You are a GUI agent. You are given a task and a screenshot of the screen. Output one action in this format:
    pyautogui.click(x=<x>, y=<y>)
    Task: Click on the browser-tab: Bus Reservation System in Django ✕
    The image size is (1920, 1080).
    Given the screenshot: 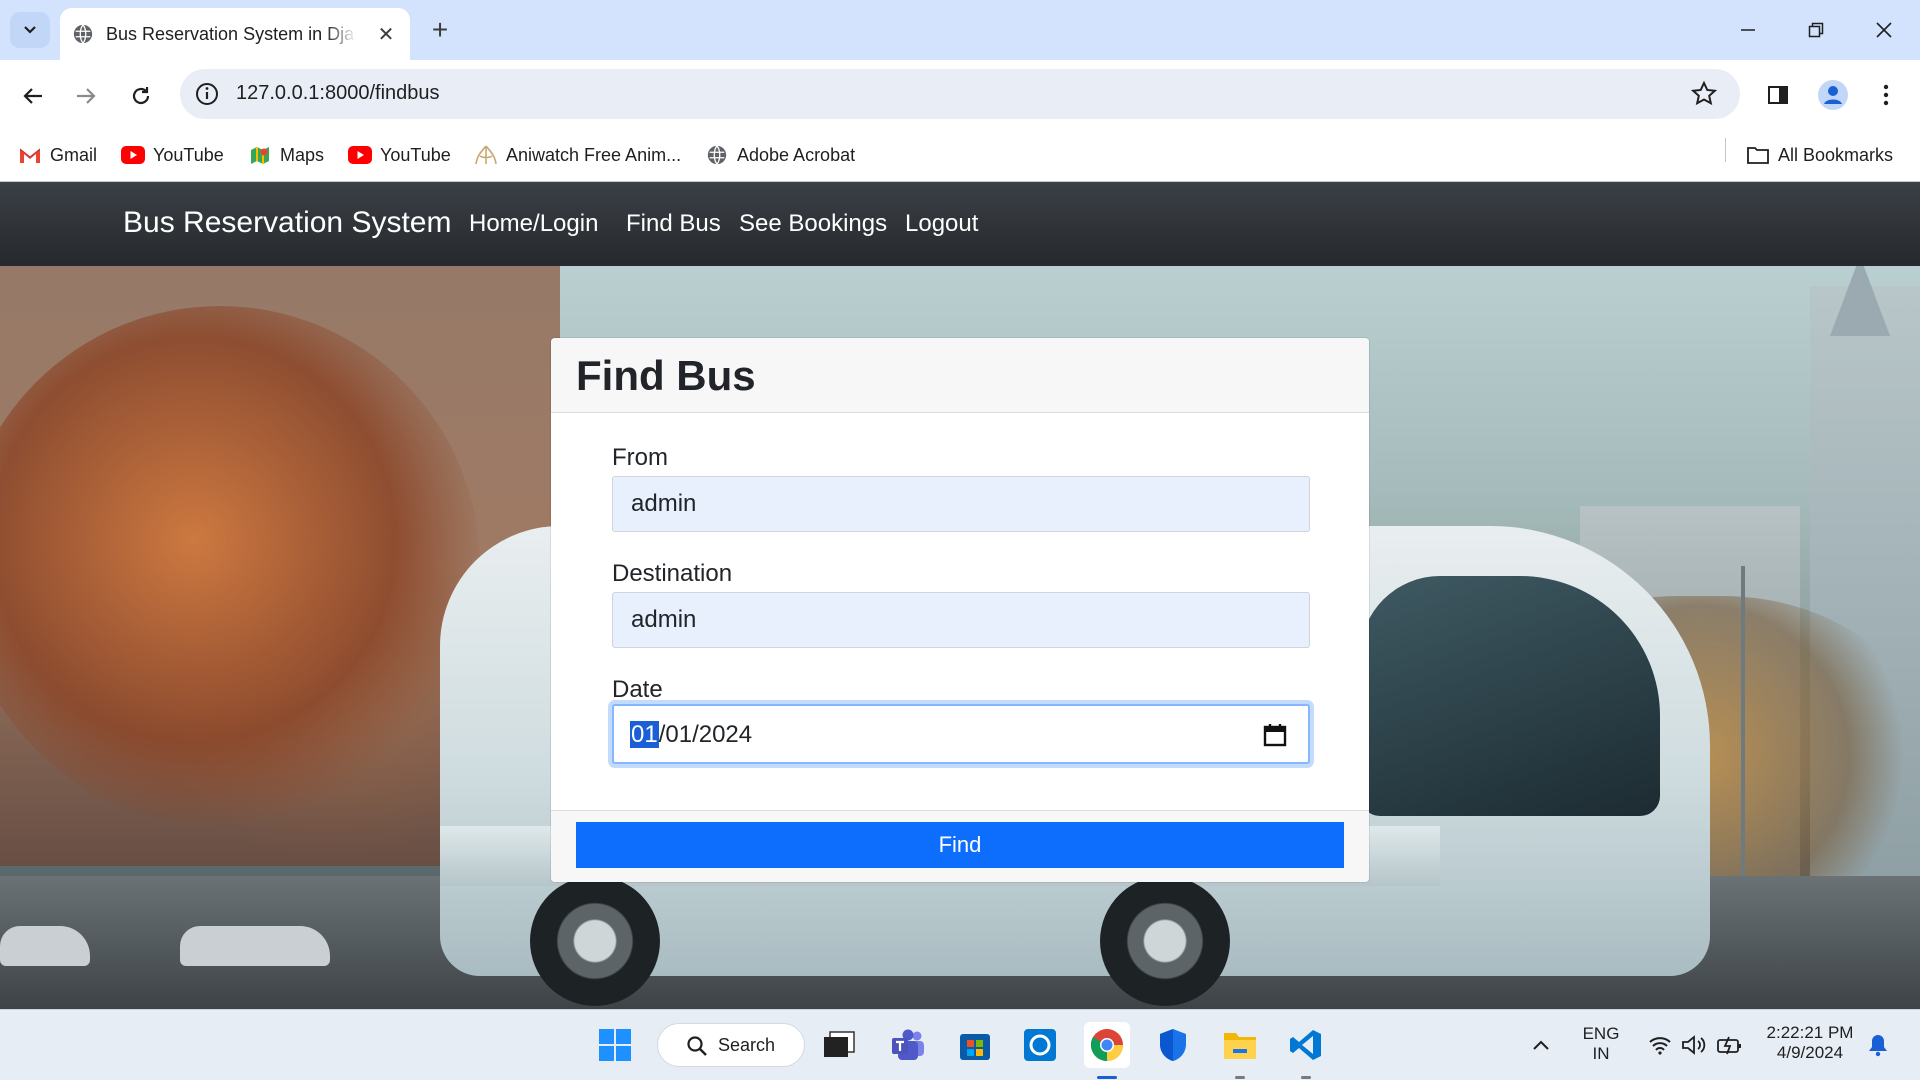 What is the action you would take?
    pyautogui.click(x=235, y=34)
    